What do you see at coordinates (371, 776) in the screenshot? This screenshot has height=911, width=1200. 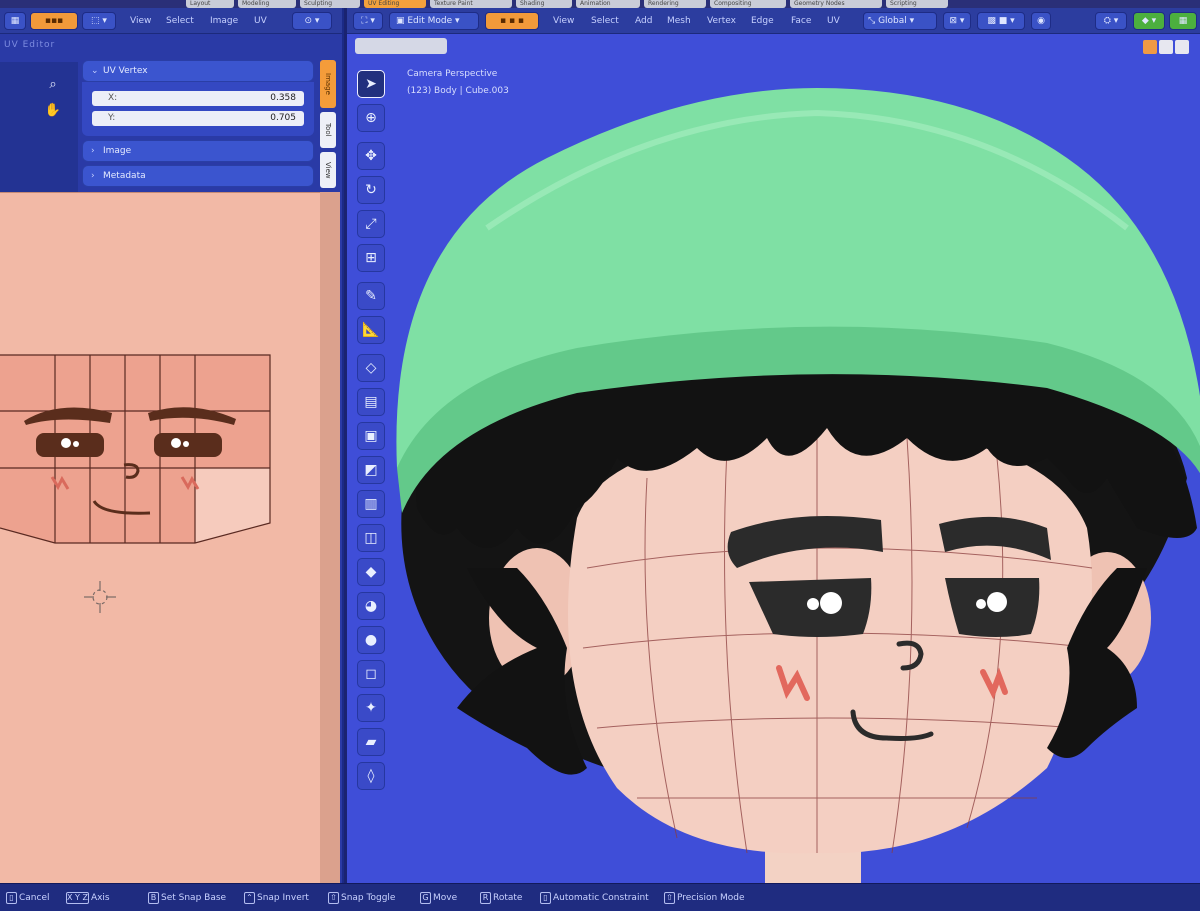 I see `rip-tool-icon: ◊` at bounding box center [371, 776].